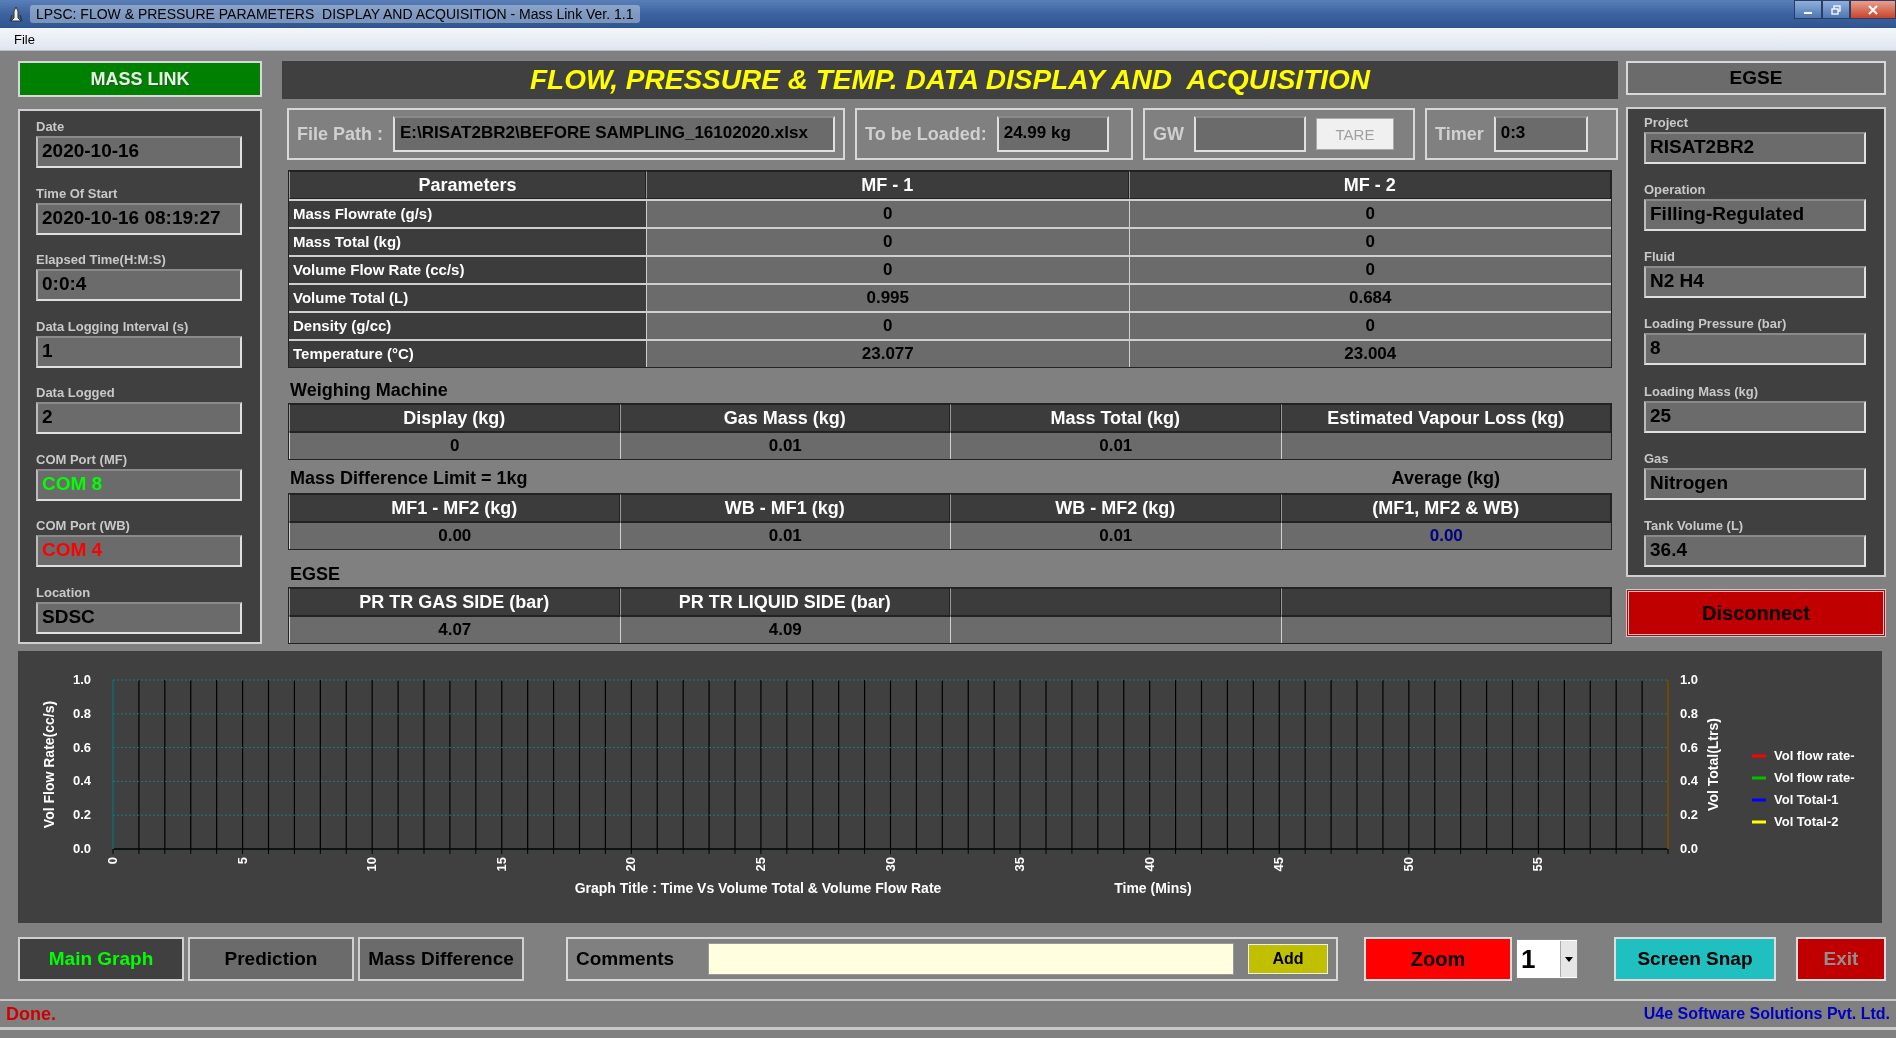 The height and width of the screenshot is (1038, 1896). What do you see at coordinates (271, 959) in the screenshot?
I see `tab: Prediction` at bounding box center [271, 959].